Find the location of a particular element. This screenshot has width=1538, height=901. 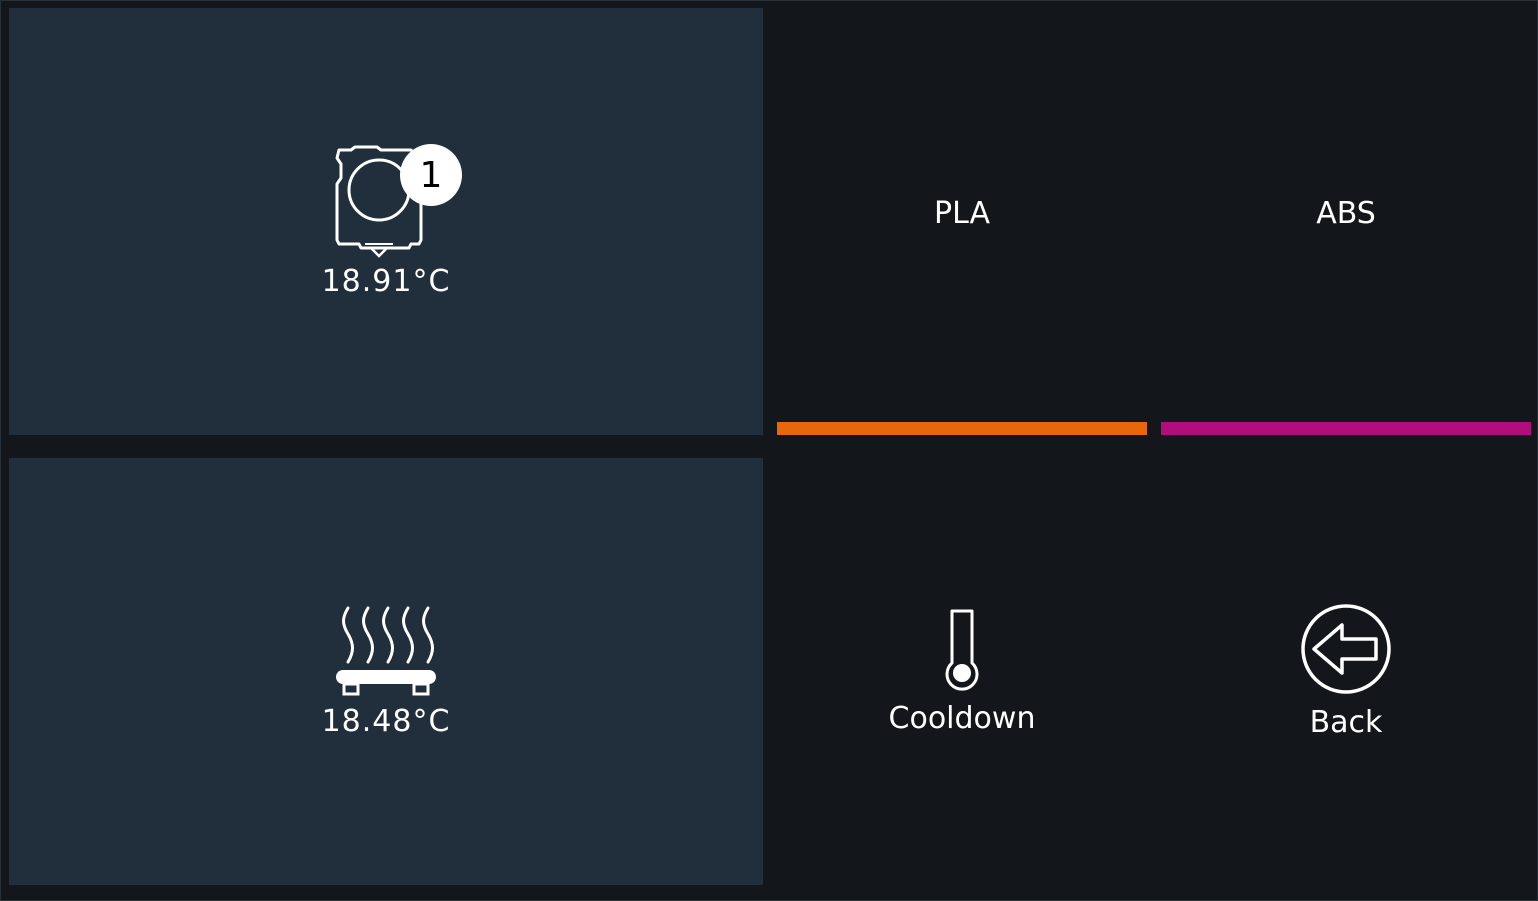

preset-pla-button: PLA is located at coordinates (962, 221).